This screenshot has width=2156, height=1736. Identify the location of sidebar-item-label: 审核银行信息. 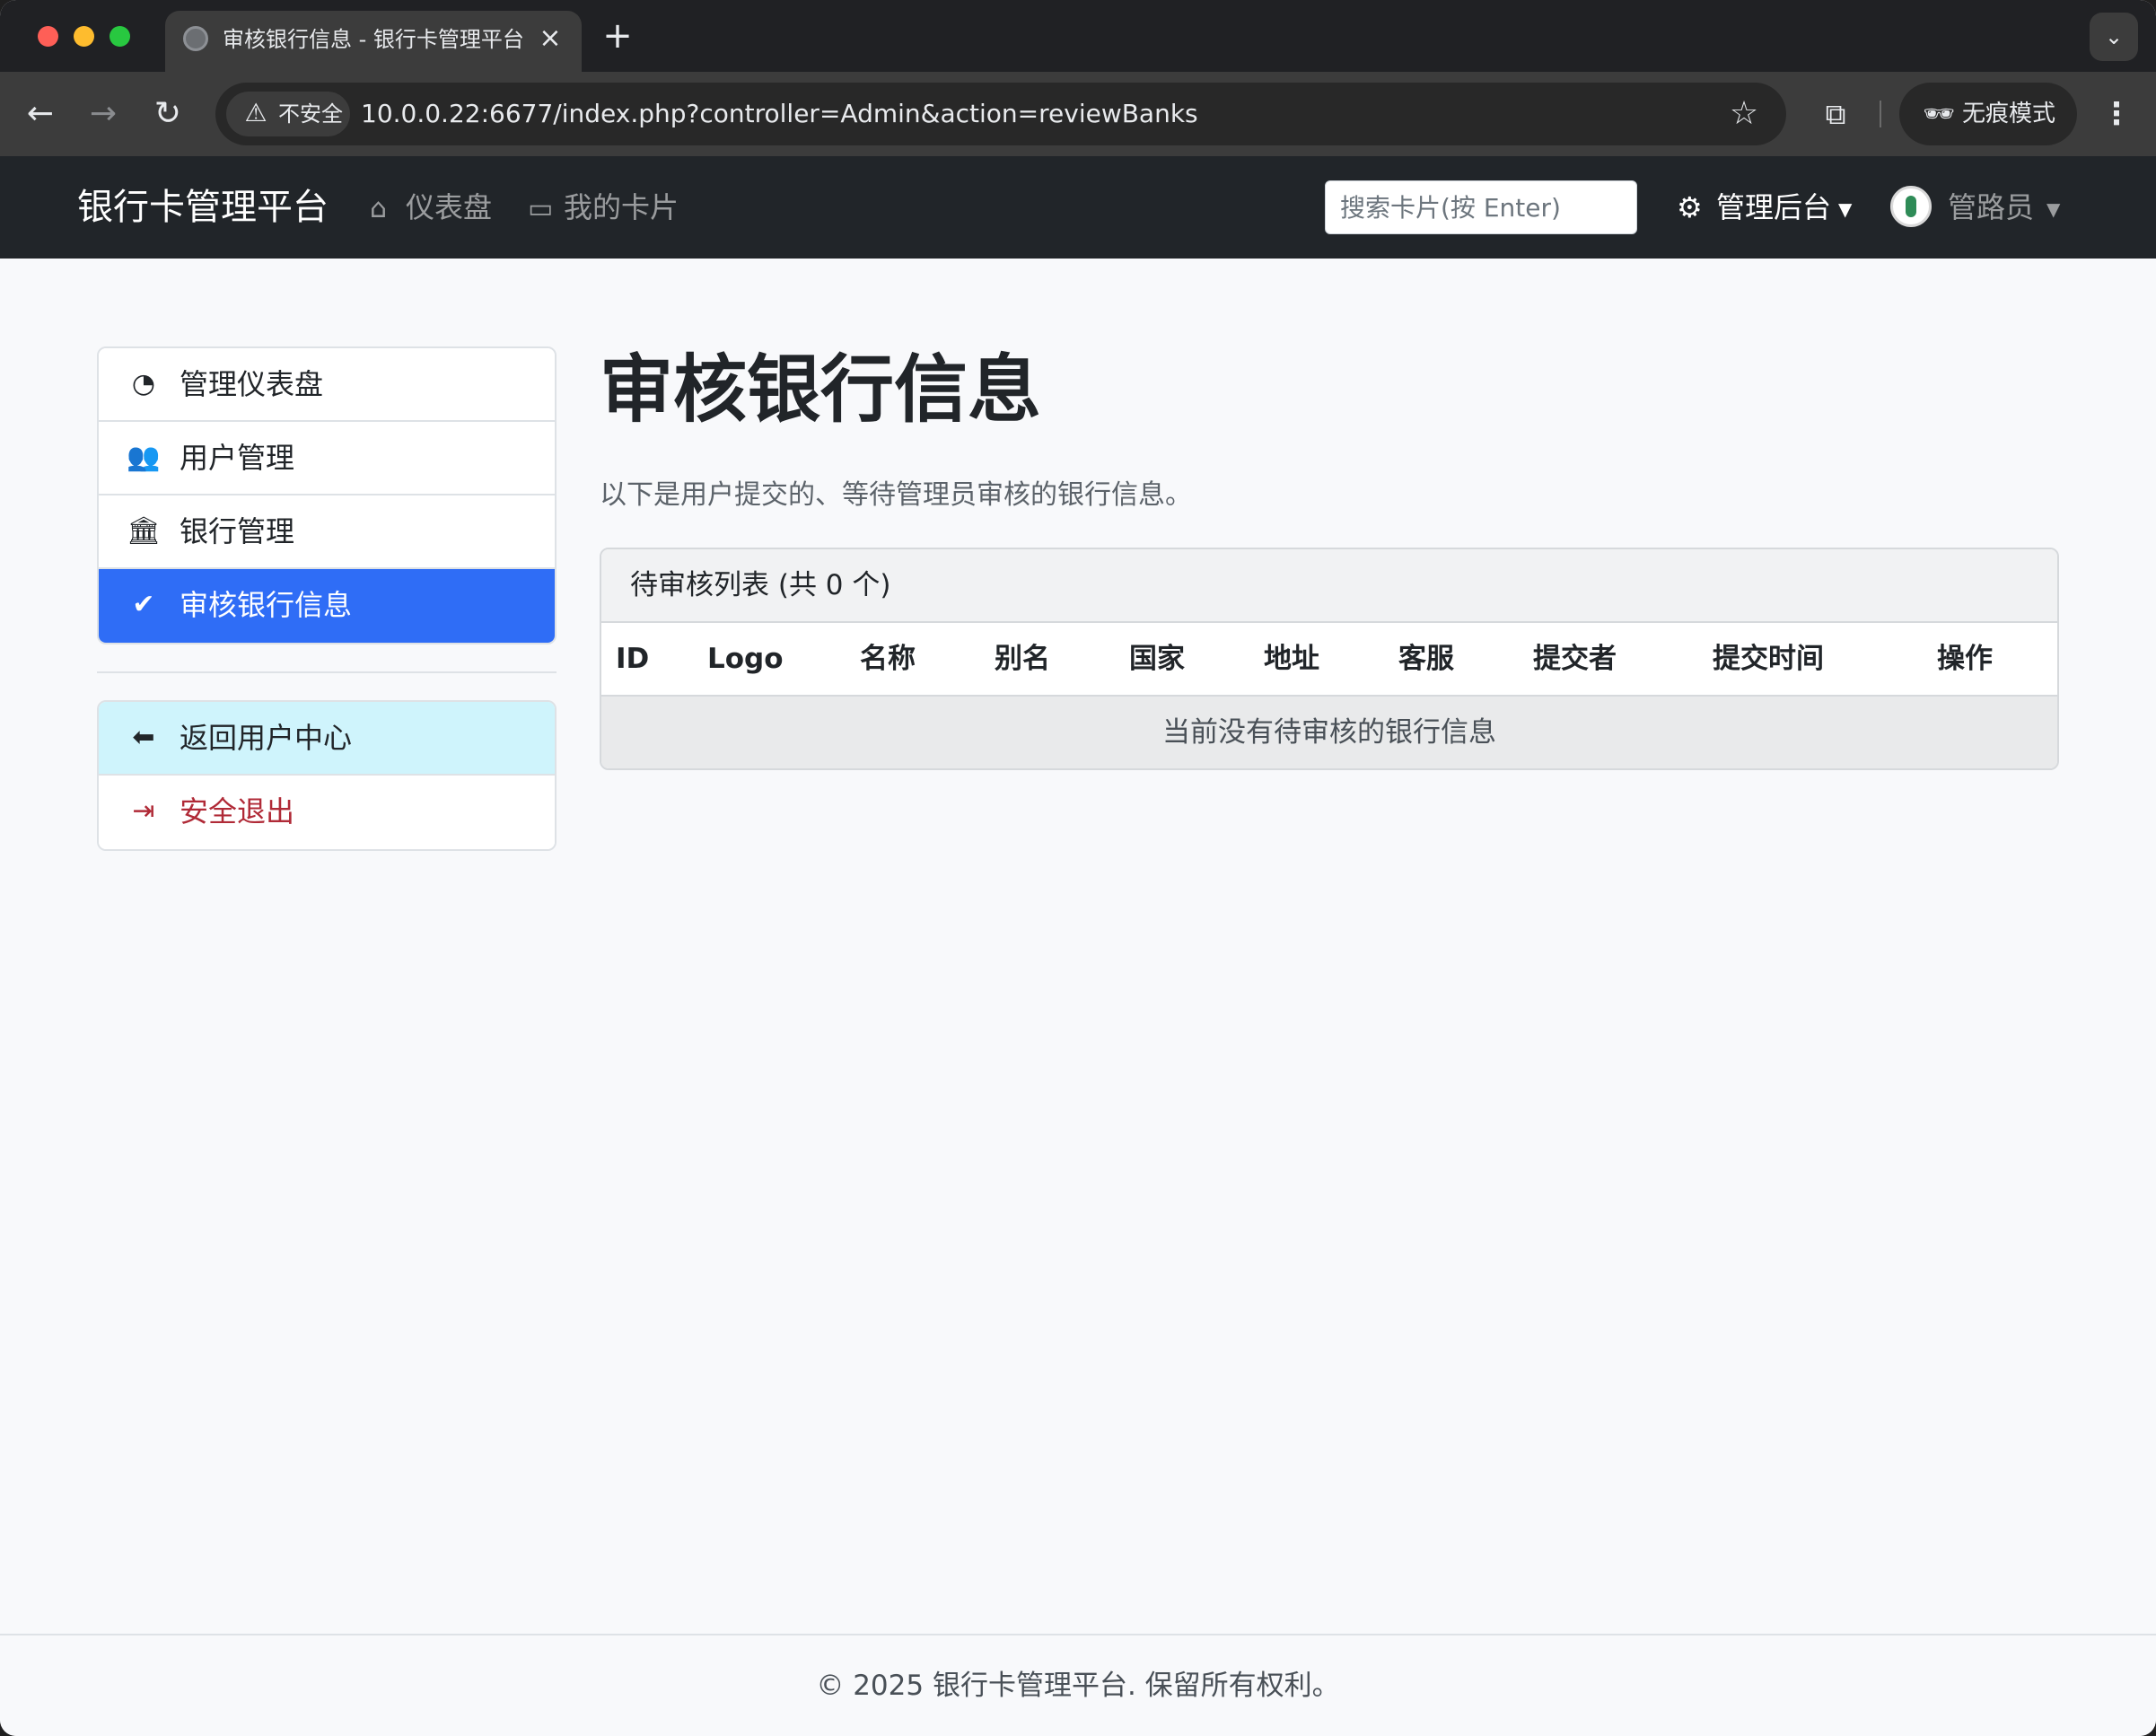
(266, 605).